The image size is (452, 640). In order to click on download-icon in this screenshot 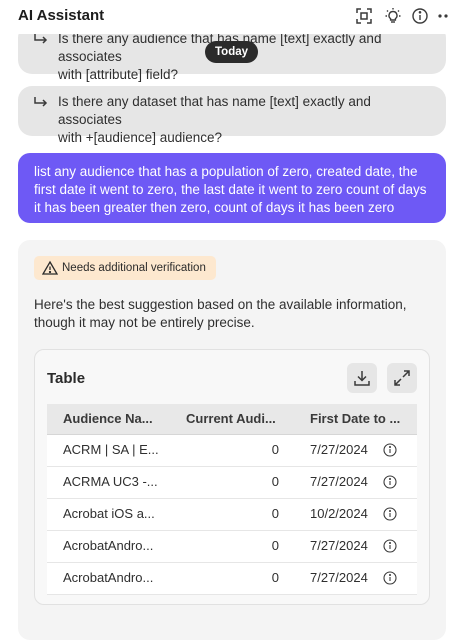, I will do `click(362, 378)`.